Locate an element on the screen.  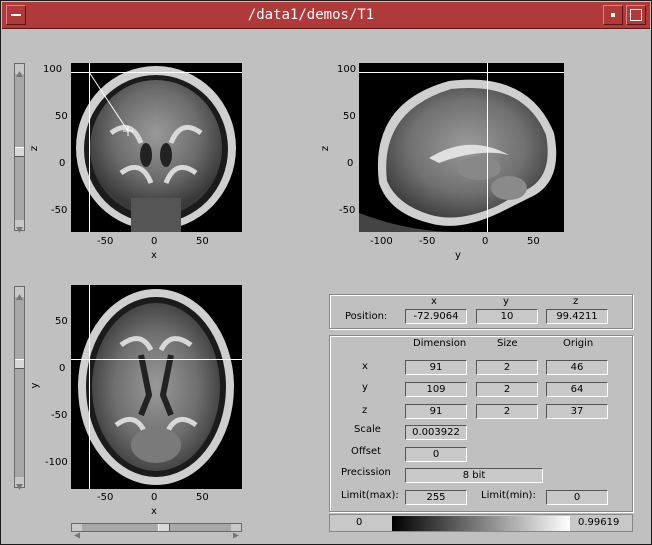
header-dimension: Dimension is located at coordinates (440, 343).